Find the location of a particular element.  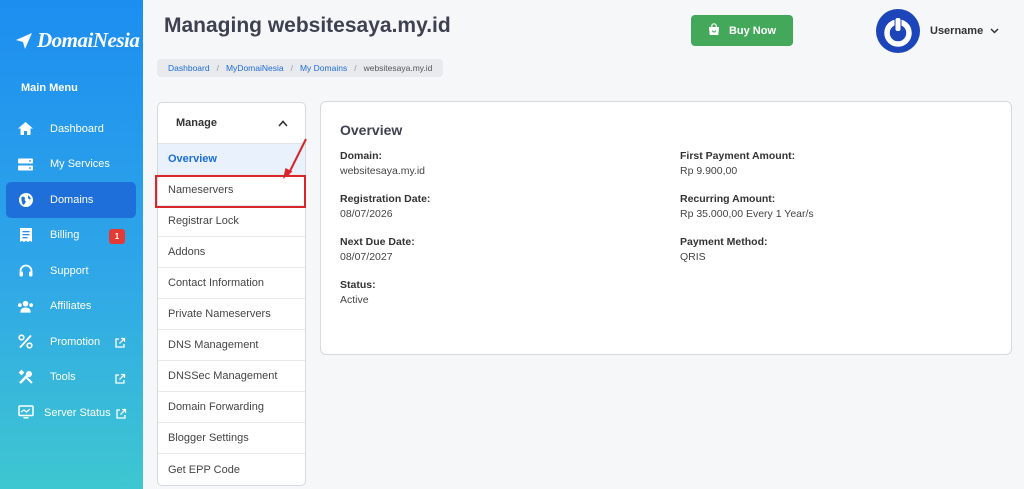

breadcrumb-mydomainesia: MyDomaiNesia is located at coordinates (255, 68).